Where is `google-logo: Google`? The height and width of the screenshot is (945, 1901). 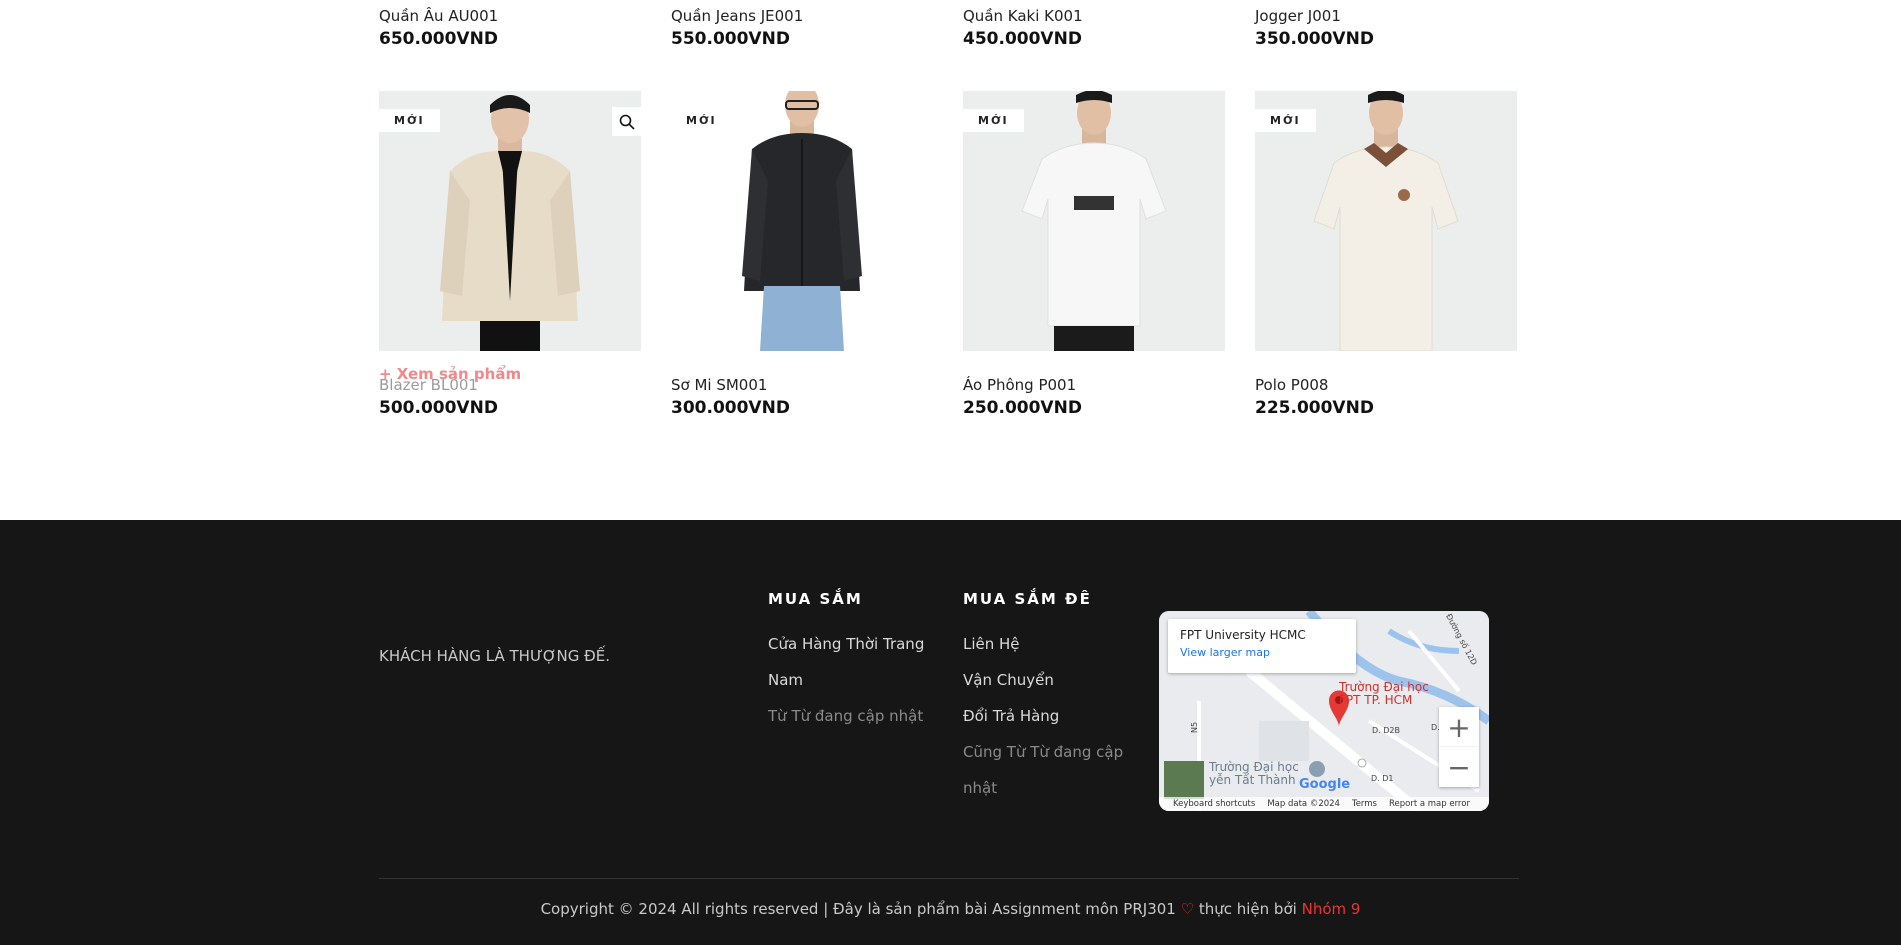 google-logo: Google is located at coordinates (1325, 784).